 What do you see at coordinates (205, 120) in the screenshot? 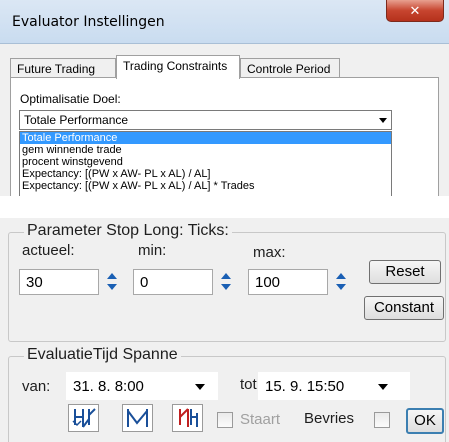
I see `optimization-goal-select: Totale Performance` at bounding box center [205, 120].